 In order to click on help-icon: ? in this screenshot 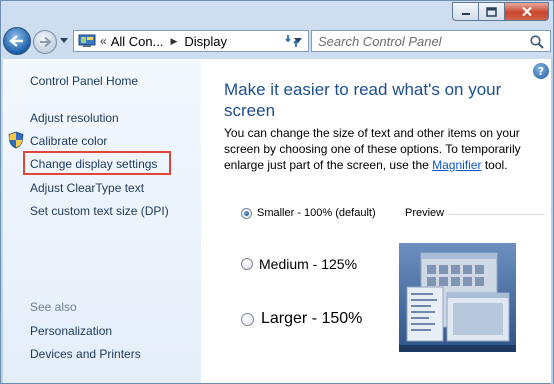, I will do `click(541, 71)`.